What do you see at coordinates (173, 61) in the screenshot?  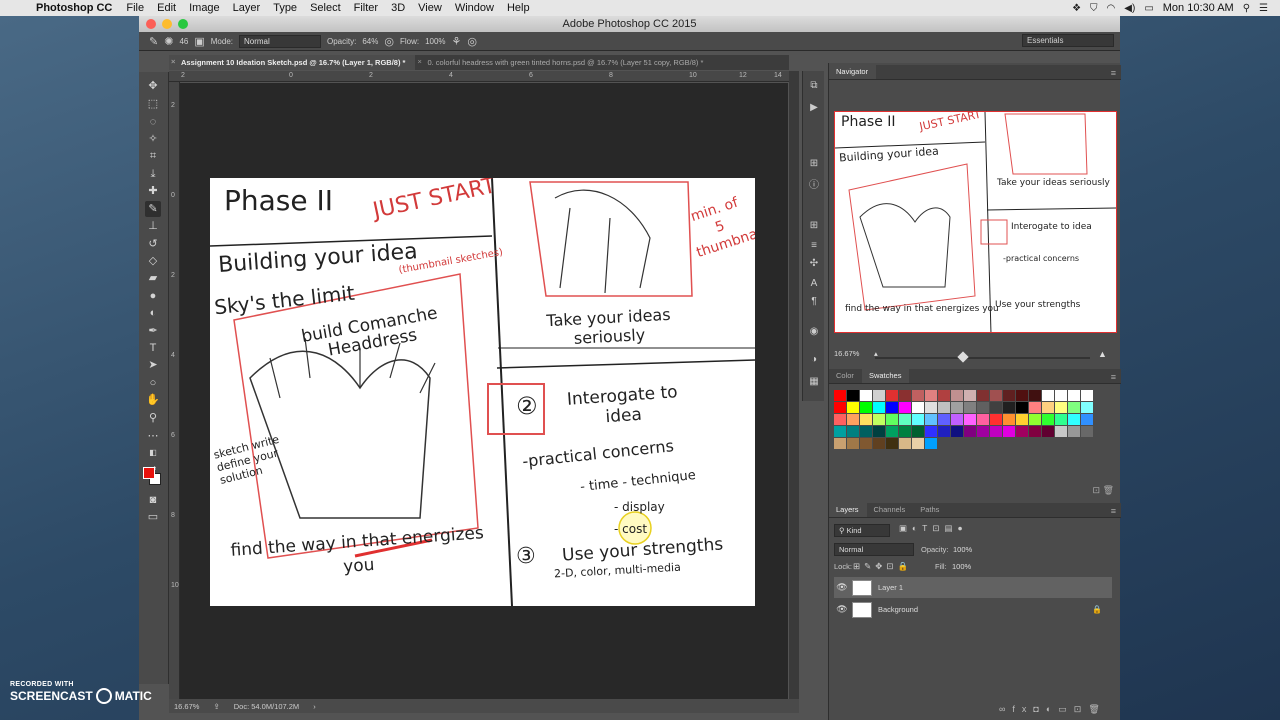 I see `close-tab-icon: ×` at bounding box center [173, 61].